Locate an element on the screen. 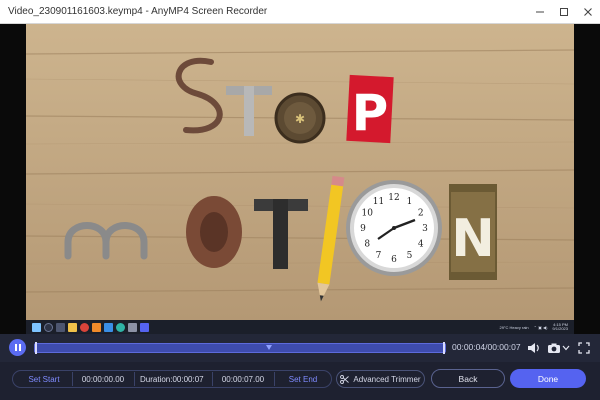 This screenshot has width=600, height=400. weather-readout: 29°C Heavy rain is located at coordinates (514, 327).